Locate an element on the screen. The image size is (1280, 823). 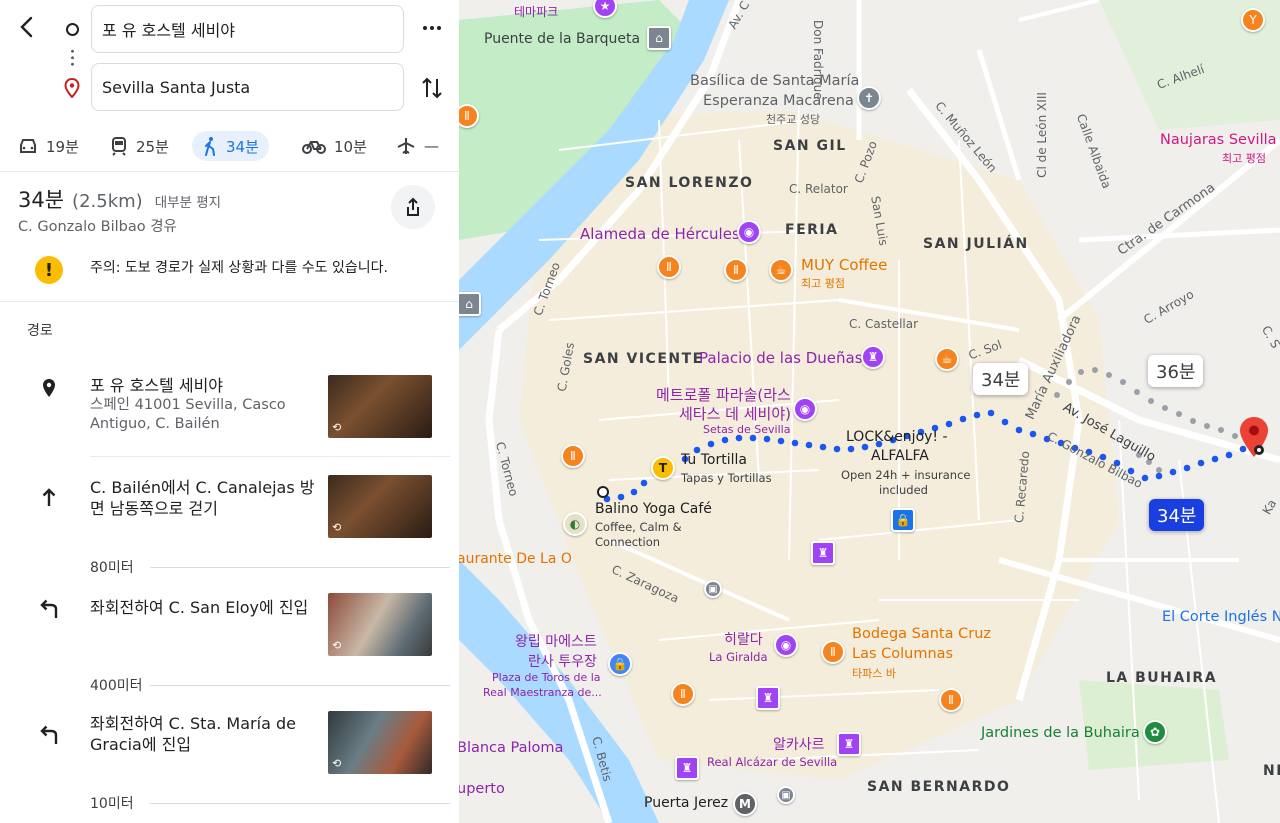
destination-input: Sevilla Santa Justa is located at coordinates (247, 87).